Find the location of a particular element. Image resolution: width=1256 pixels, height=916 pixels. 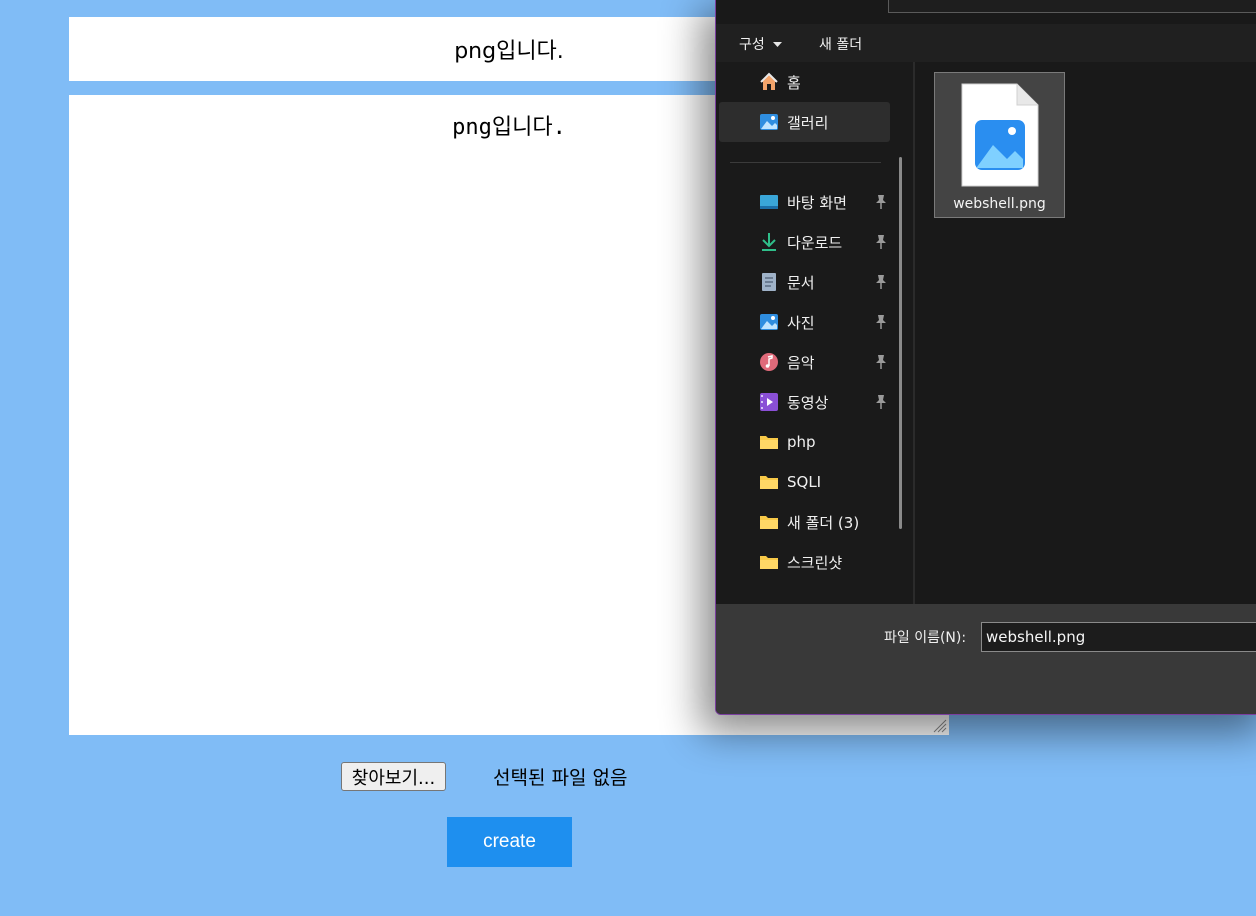

gallery-icon is located at coordinates (769, 122).